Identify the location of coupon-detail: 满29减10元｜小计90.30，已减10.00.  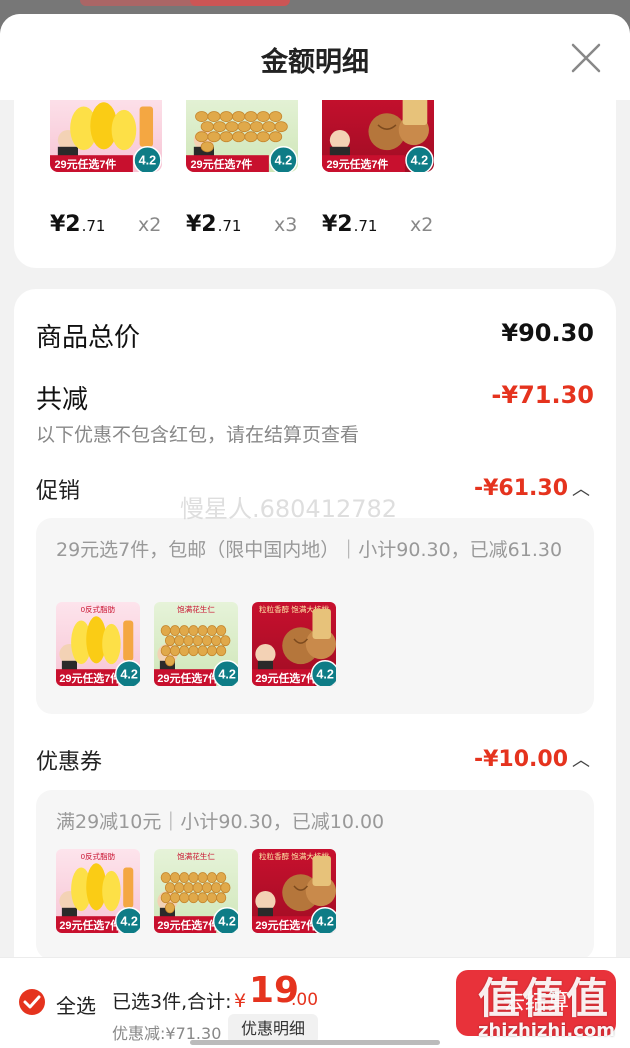
(220, 822).